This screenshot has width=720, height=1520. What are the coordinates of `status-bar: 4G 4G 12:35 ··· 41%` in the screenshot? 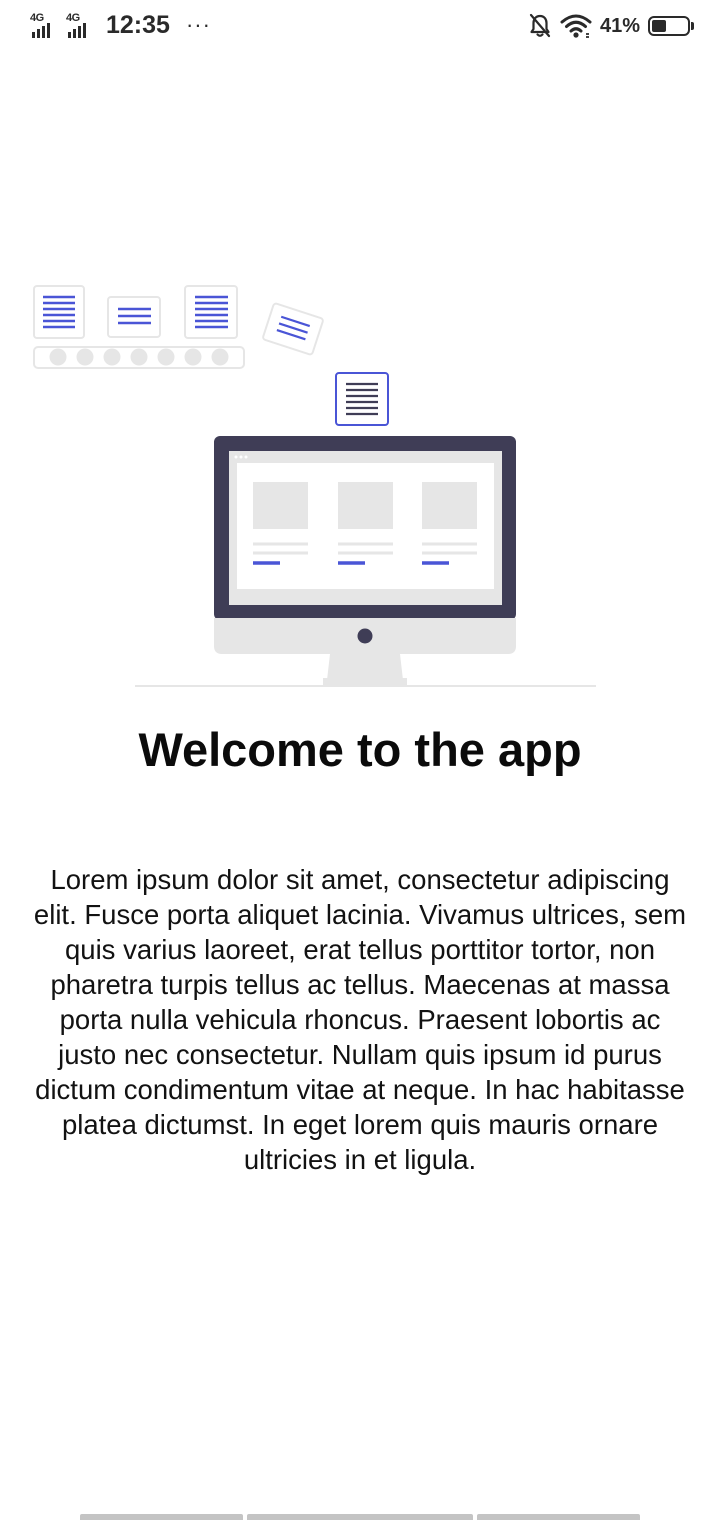 It's located at (360, 28).